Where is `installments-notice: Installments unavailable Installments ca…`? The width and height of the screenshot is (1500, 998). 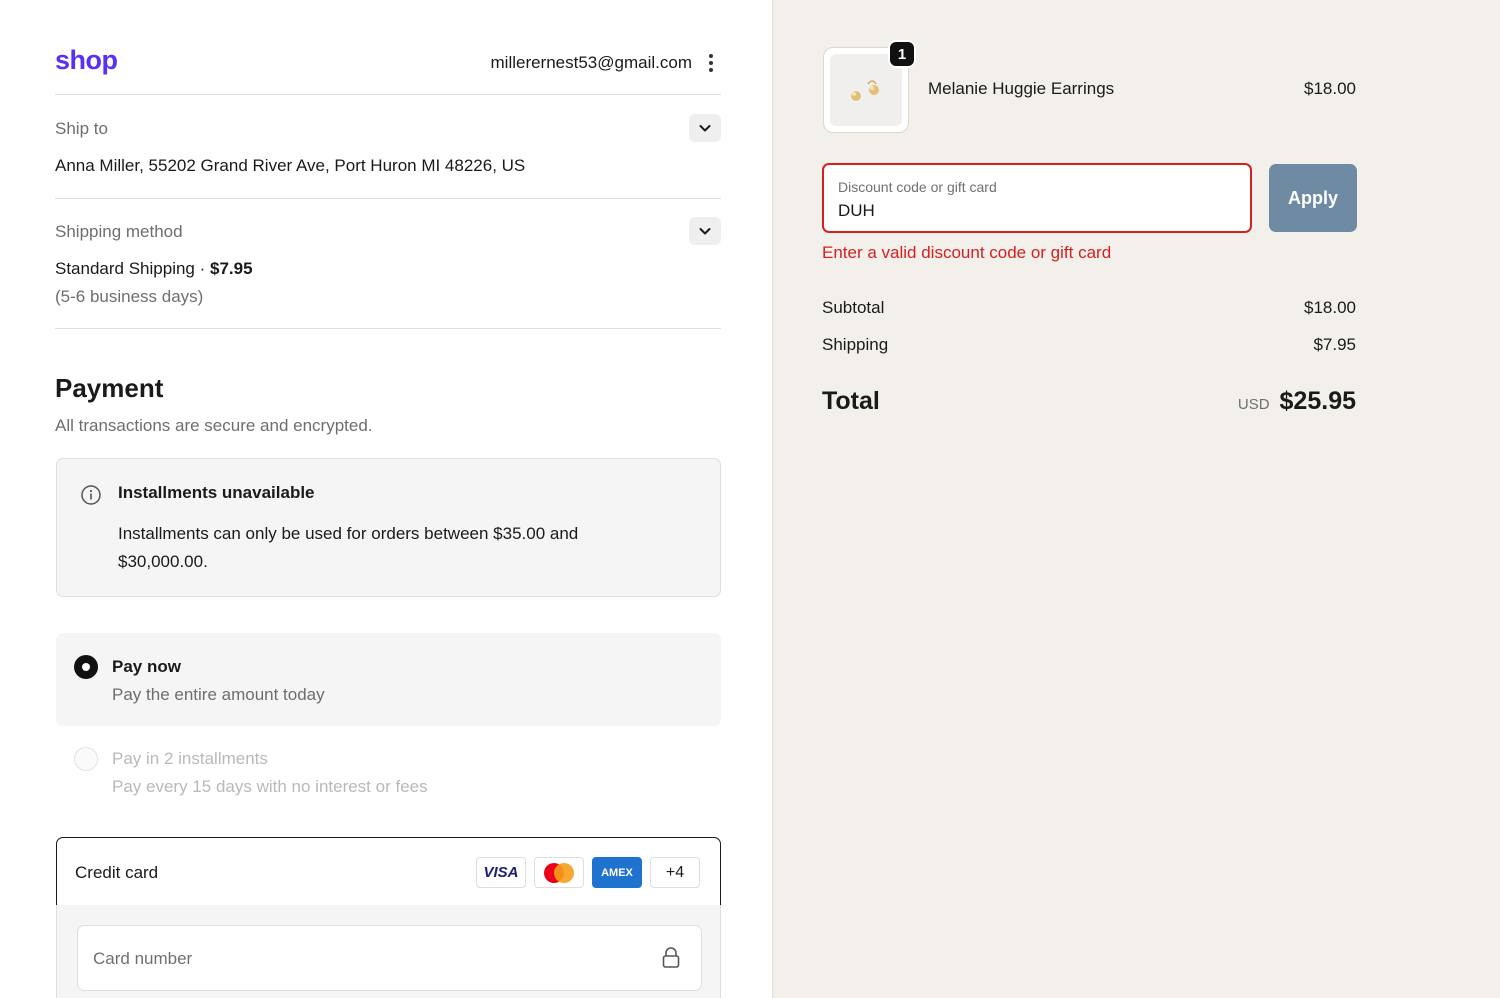 installments-notice: Installments unavailable Installments ca… is located at coordinates (388, 527).